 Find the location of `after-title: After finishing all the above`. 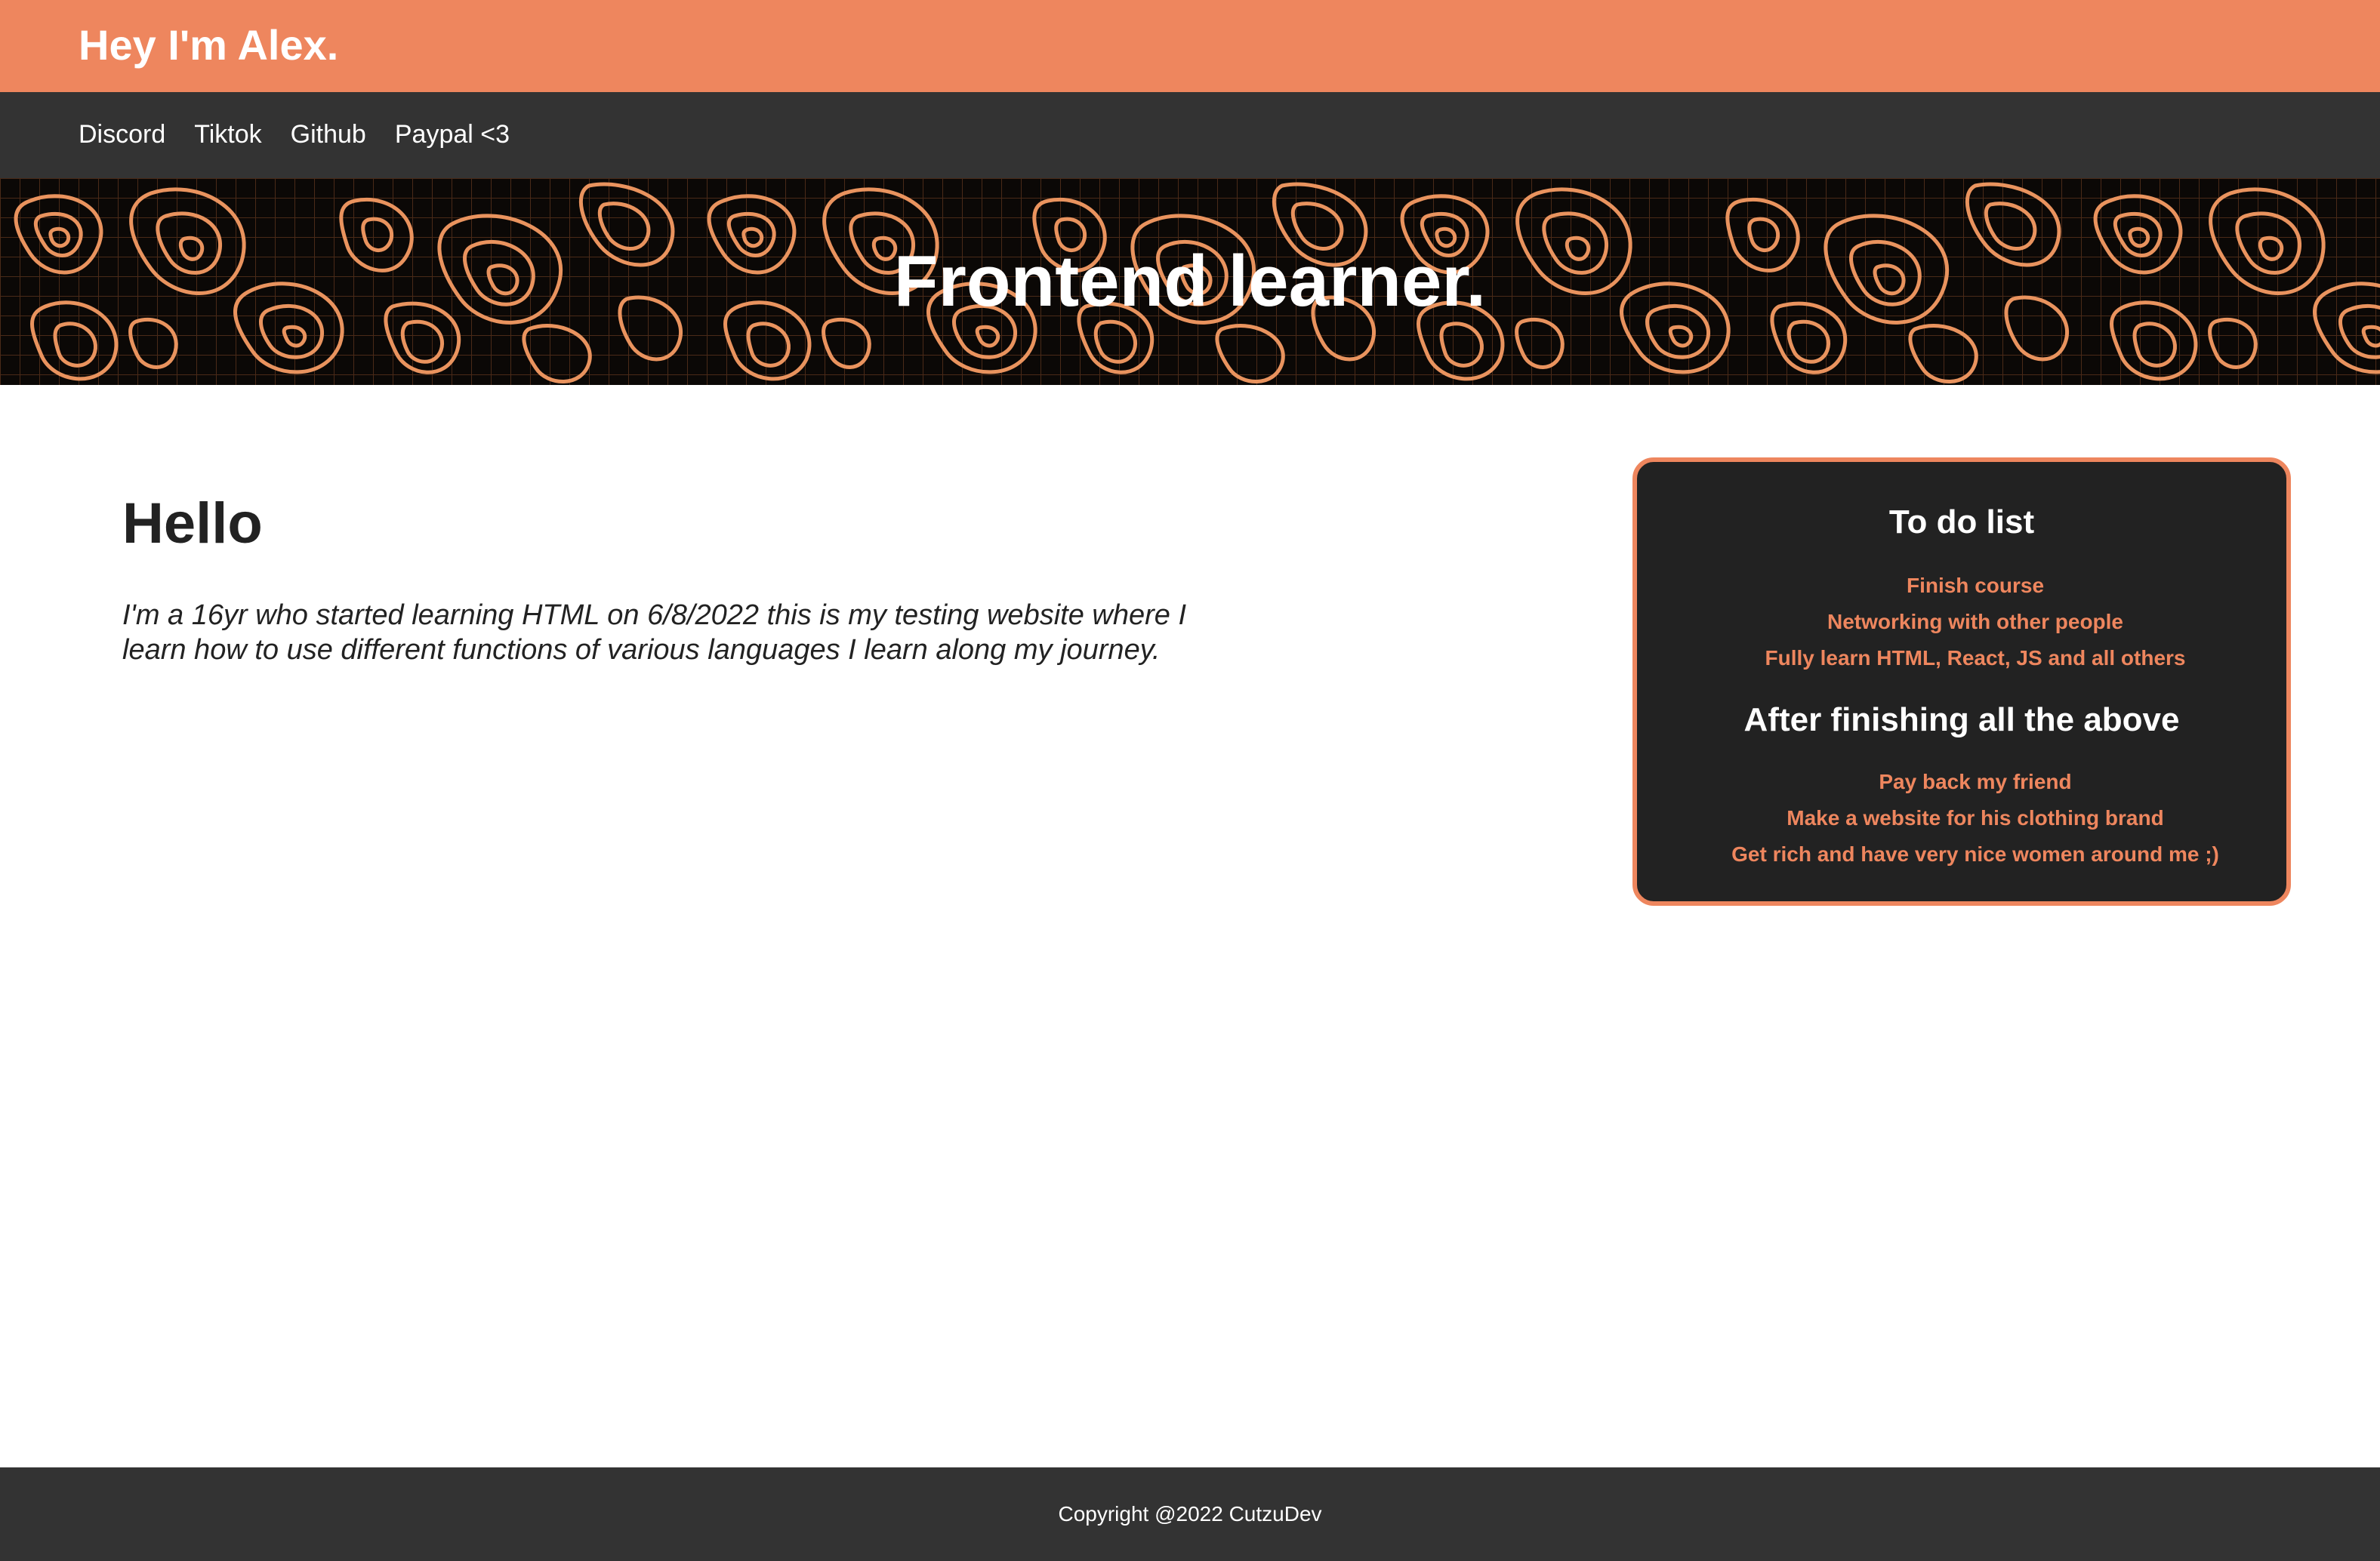

after-title: After finishing all the above is located at coordinates (1961, 719).